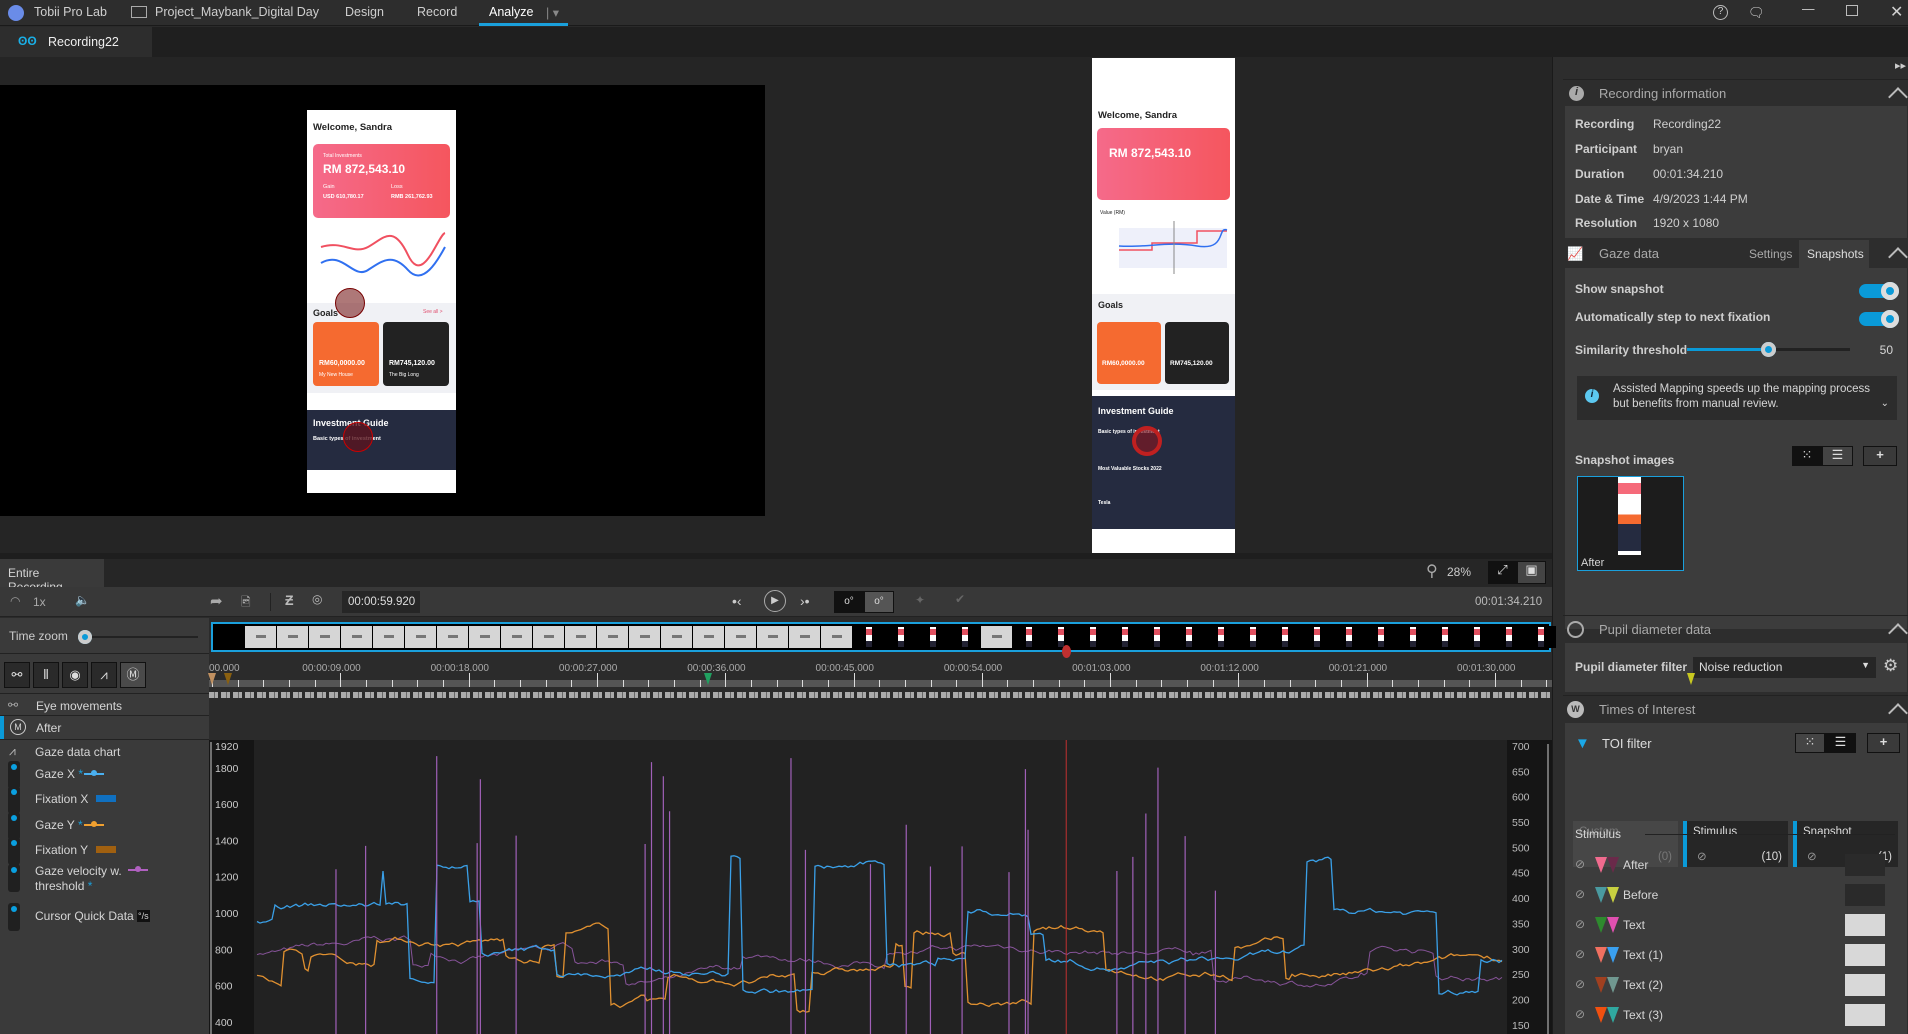 The height and width of the screenshot is (1034, 1908). I want to click on snapshot-name: After, so click(1593, 563).